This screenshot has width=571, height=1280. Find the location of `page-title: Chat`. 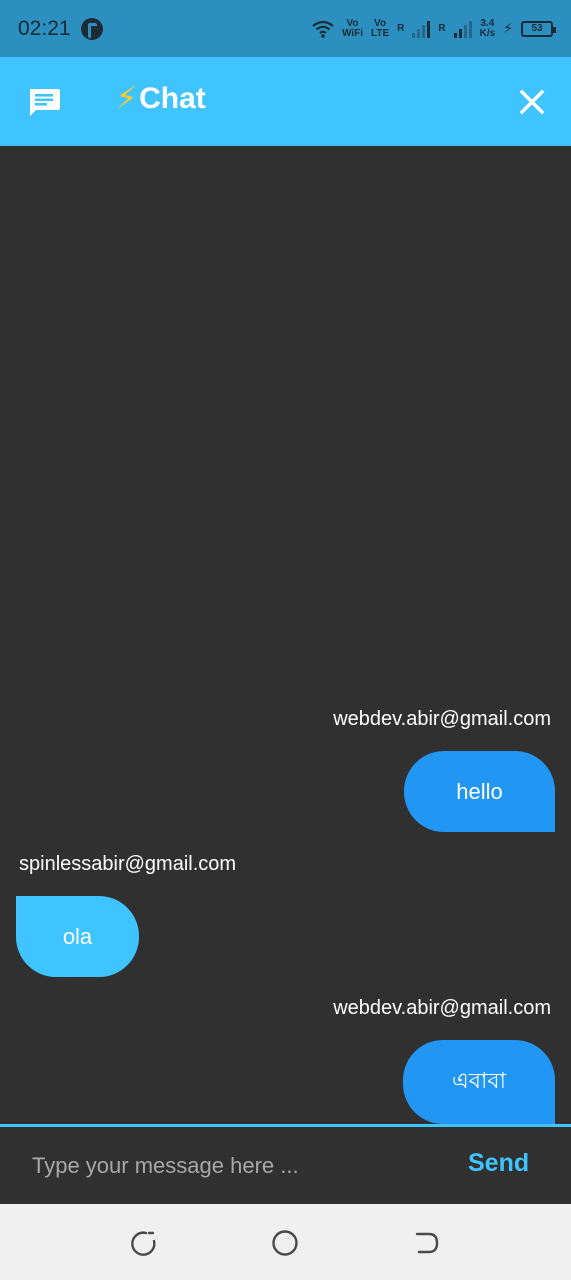

page-title: Chat is located at coordinates (172, 98).